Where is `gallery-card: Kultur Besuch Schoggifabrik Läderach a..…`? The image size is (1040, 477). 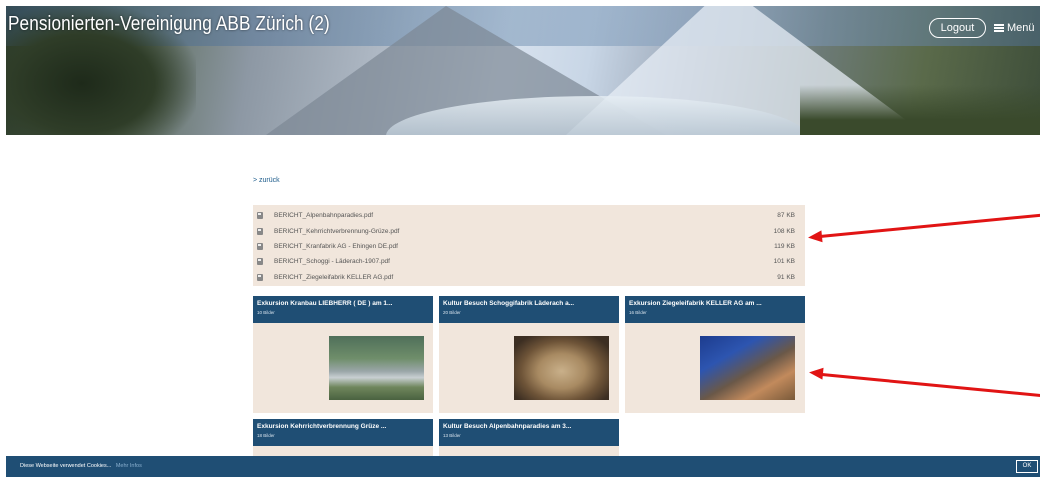
gallery-card: Kultur Besuch Schoggifabrik Läderach a..… is located at coordinates (529, 354).